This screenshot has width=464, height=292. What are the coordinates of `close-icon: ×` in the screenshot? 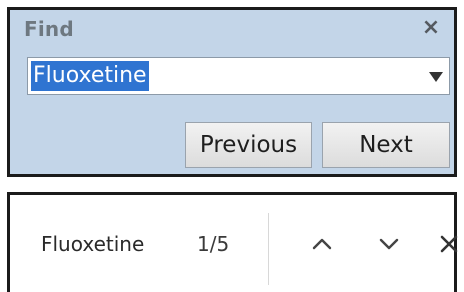 It's located at (431, 28).